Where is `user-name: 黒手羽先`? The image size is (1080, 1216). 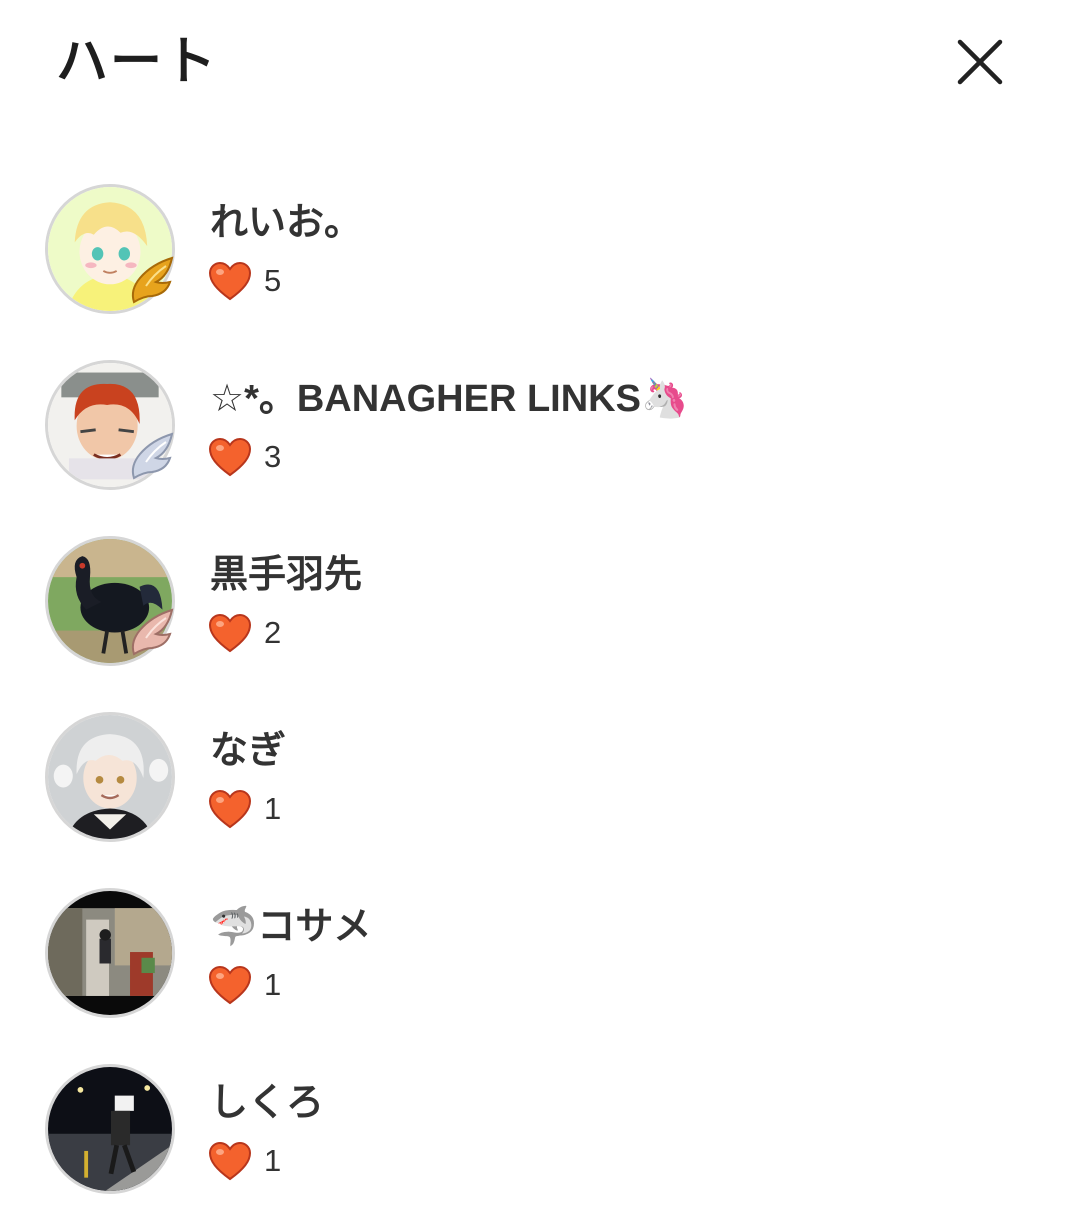
user-name: 黒手羽先 is located at coordinates (286, 575).